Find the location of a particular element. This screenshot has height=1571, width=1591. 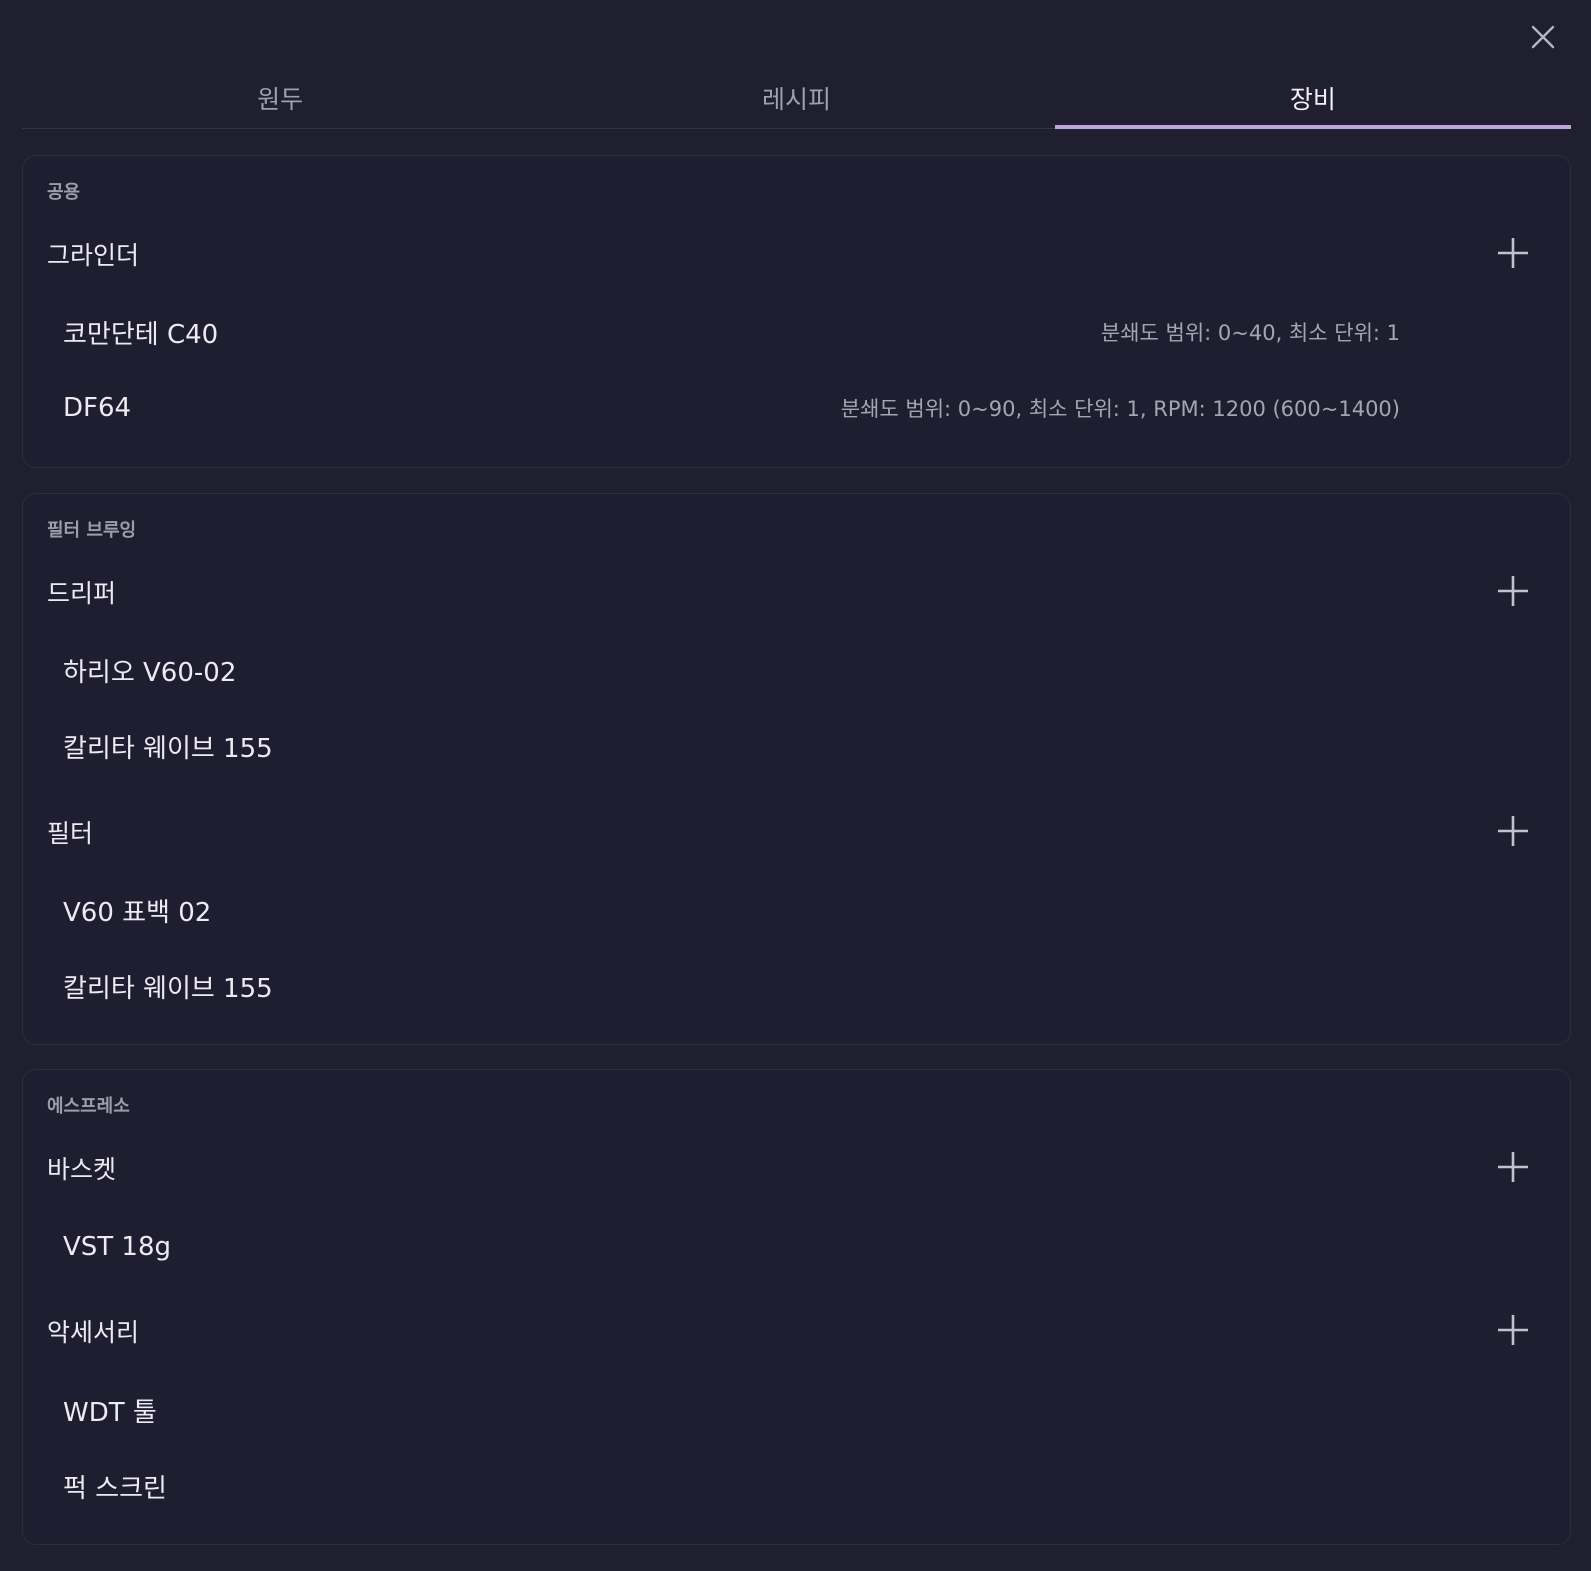

item-name: 퍽 스크린 is located at coordinates (115, 1488).